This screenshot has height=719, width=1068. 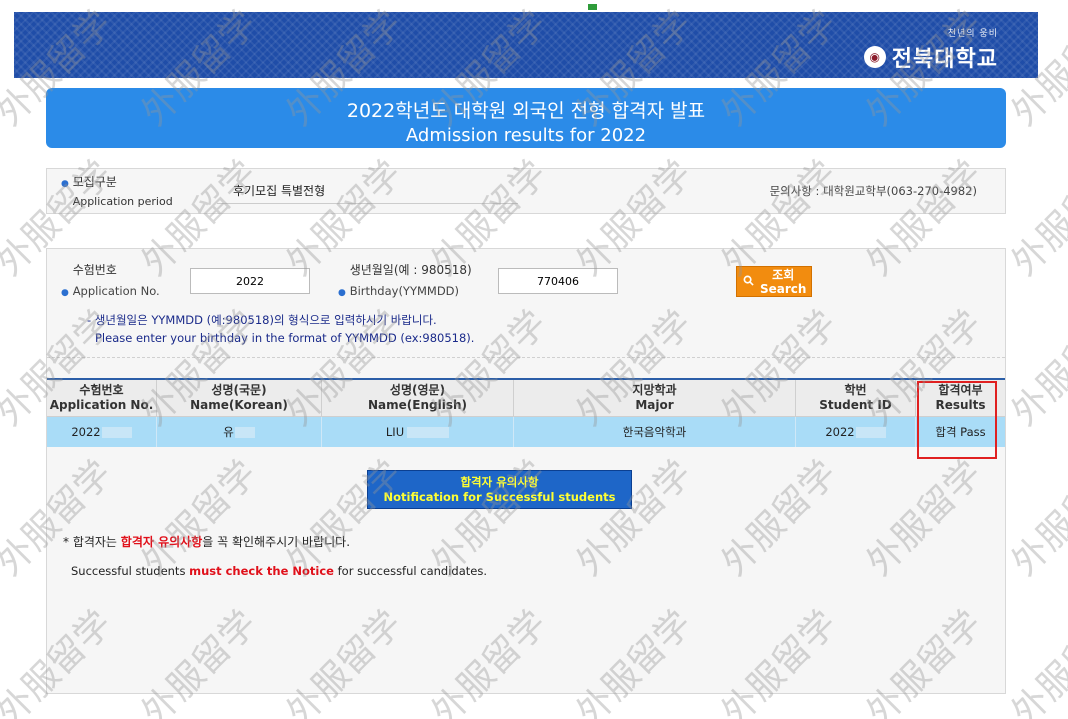 I want to click on cell-student-id: 2022, so click(x=855, y=431).